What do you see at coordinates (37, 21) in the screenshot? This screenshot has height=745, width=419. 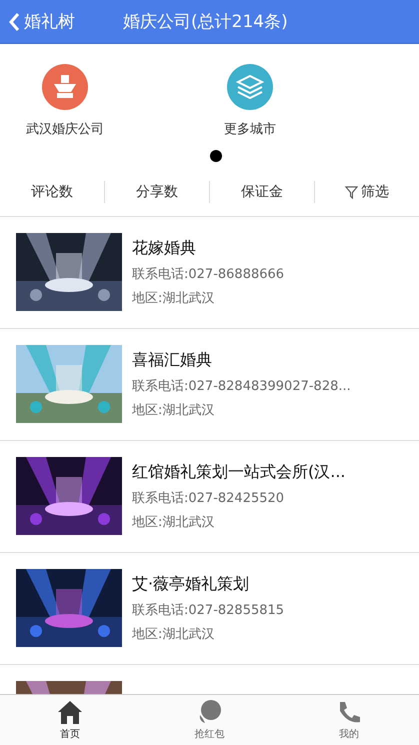 I see `back-button: 婚礼树` at bounding box center [37, 21].